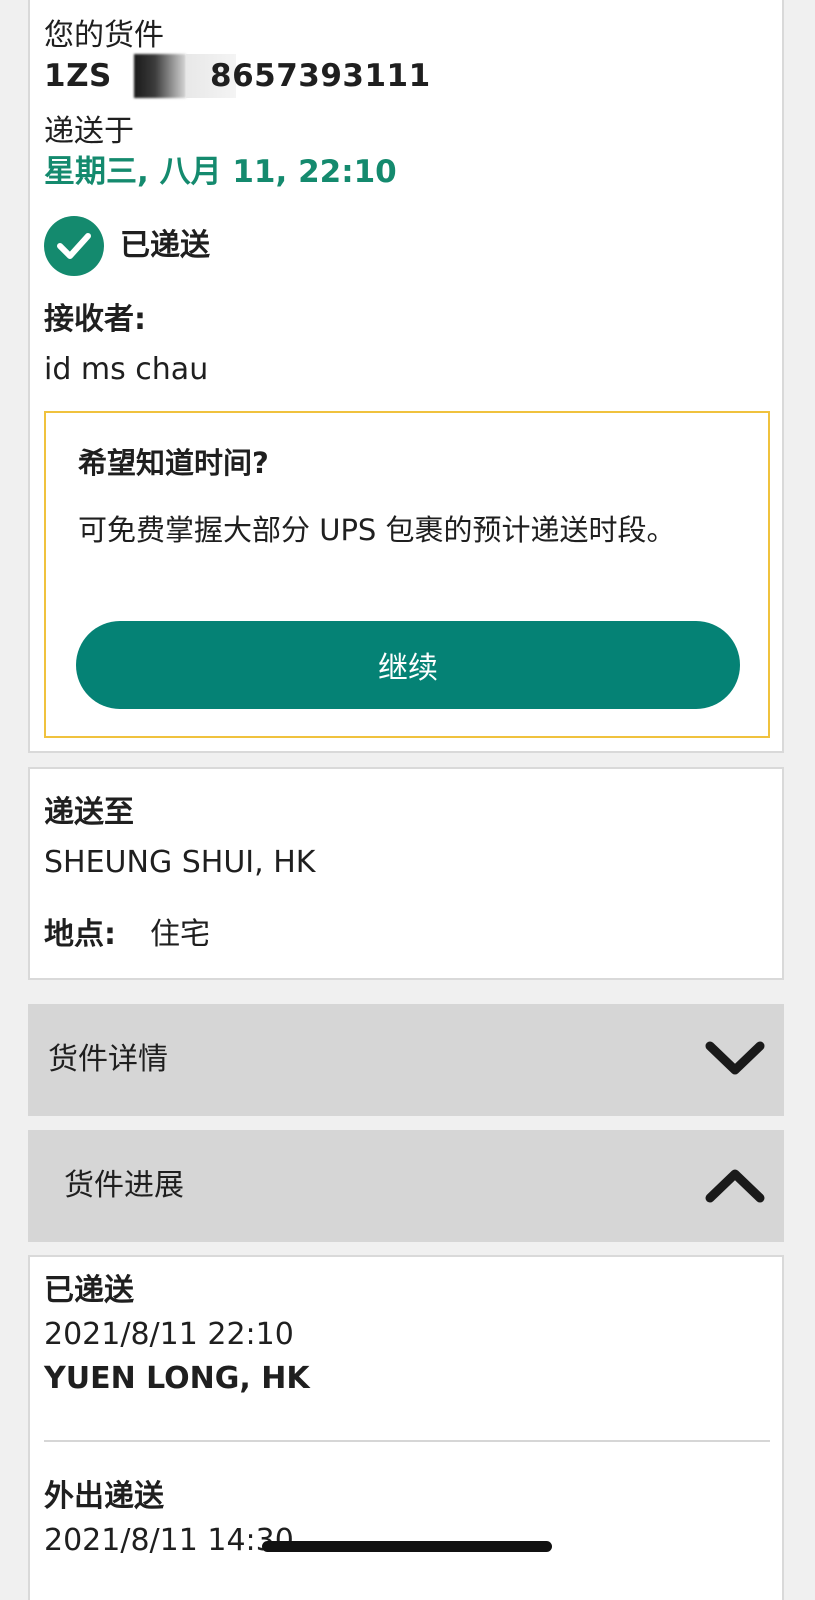 This screenshot has height=1600, width=815. I want to click on tracking-number-suffix: 8657393111, so click(320, 76).